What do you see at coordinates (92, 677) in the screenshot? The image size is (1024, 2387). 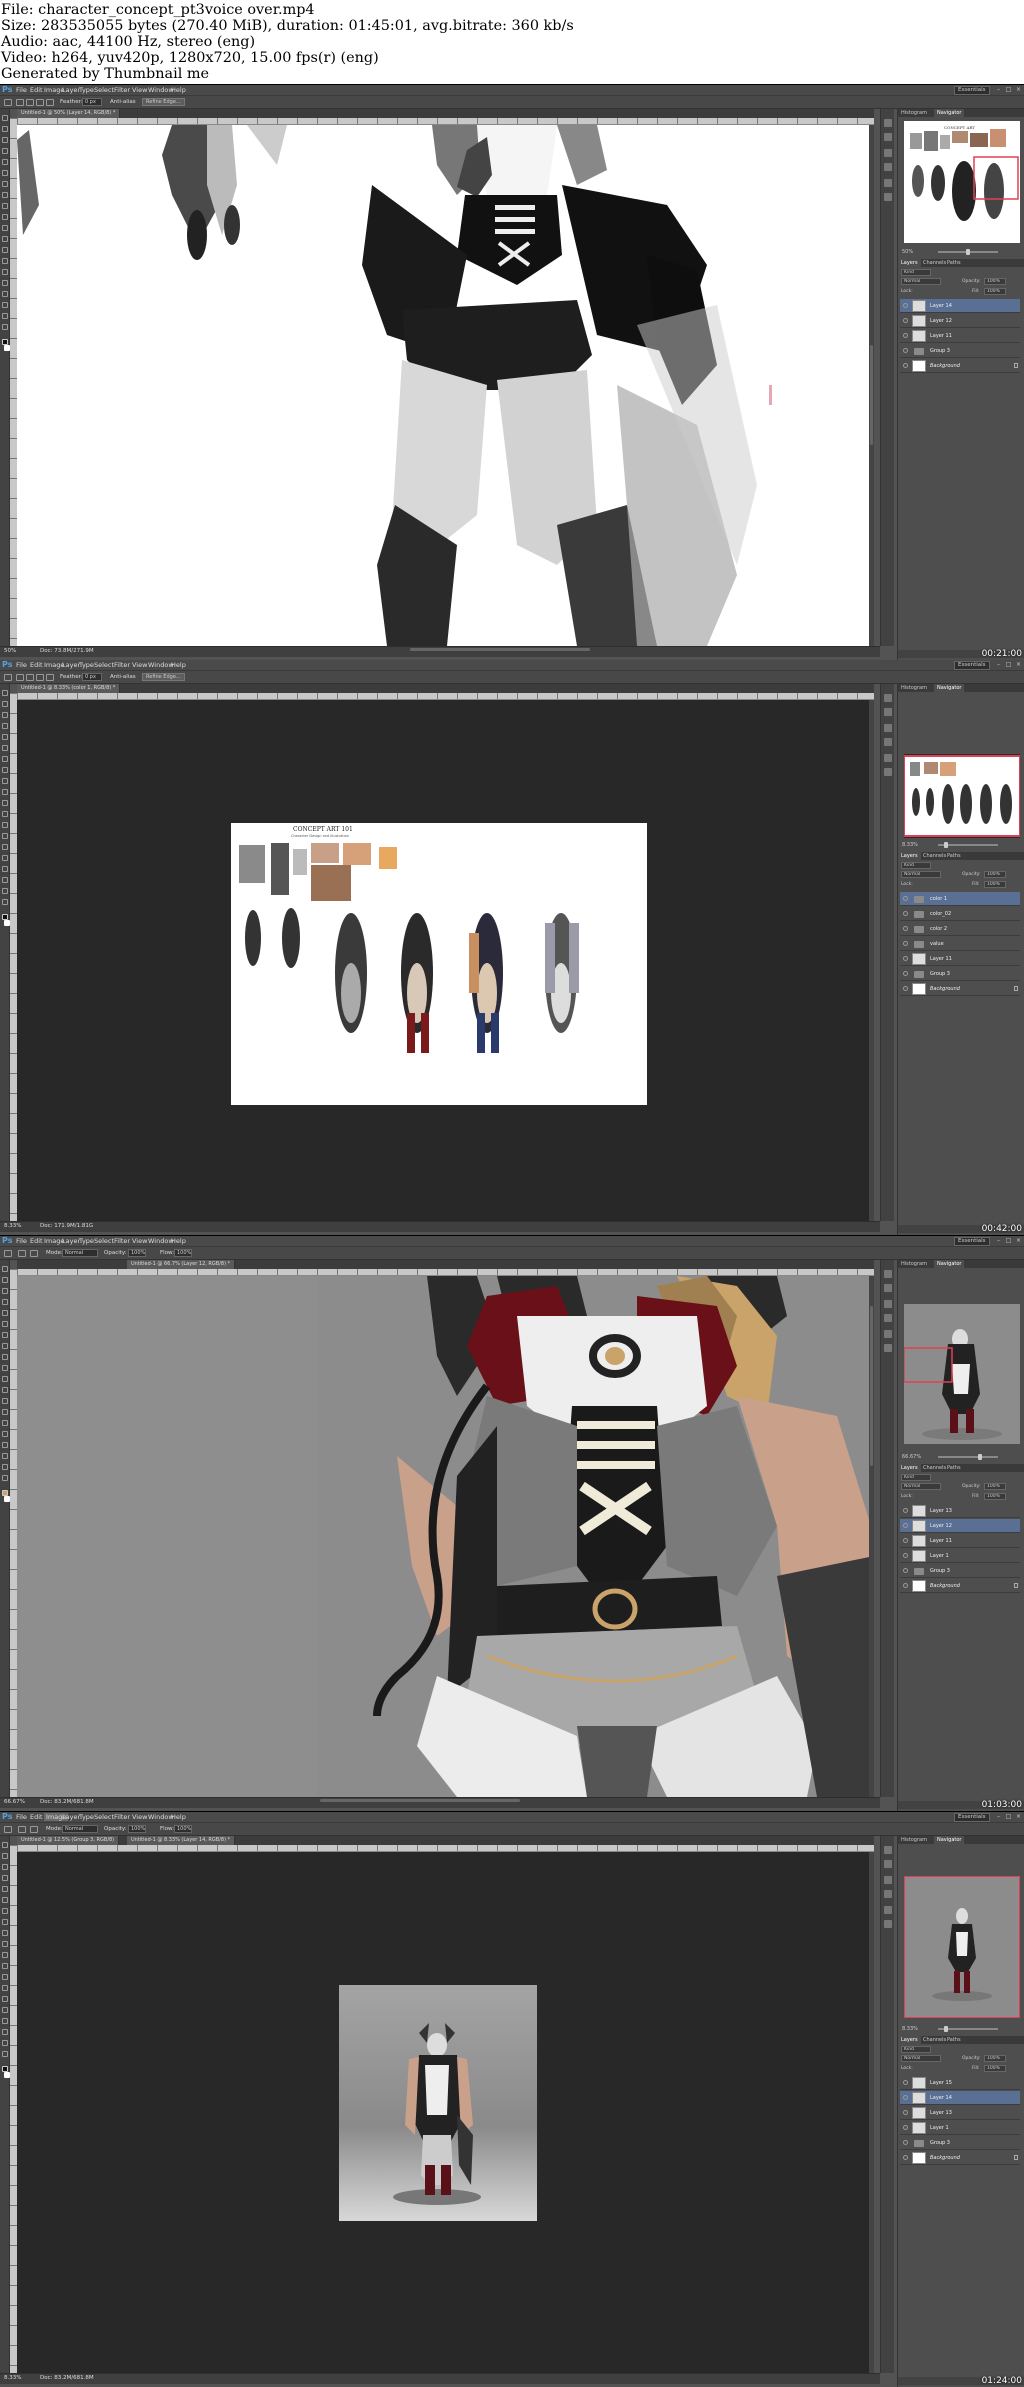 I see `feather-input: 0 px` at bounding box center [92, 677].